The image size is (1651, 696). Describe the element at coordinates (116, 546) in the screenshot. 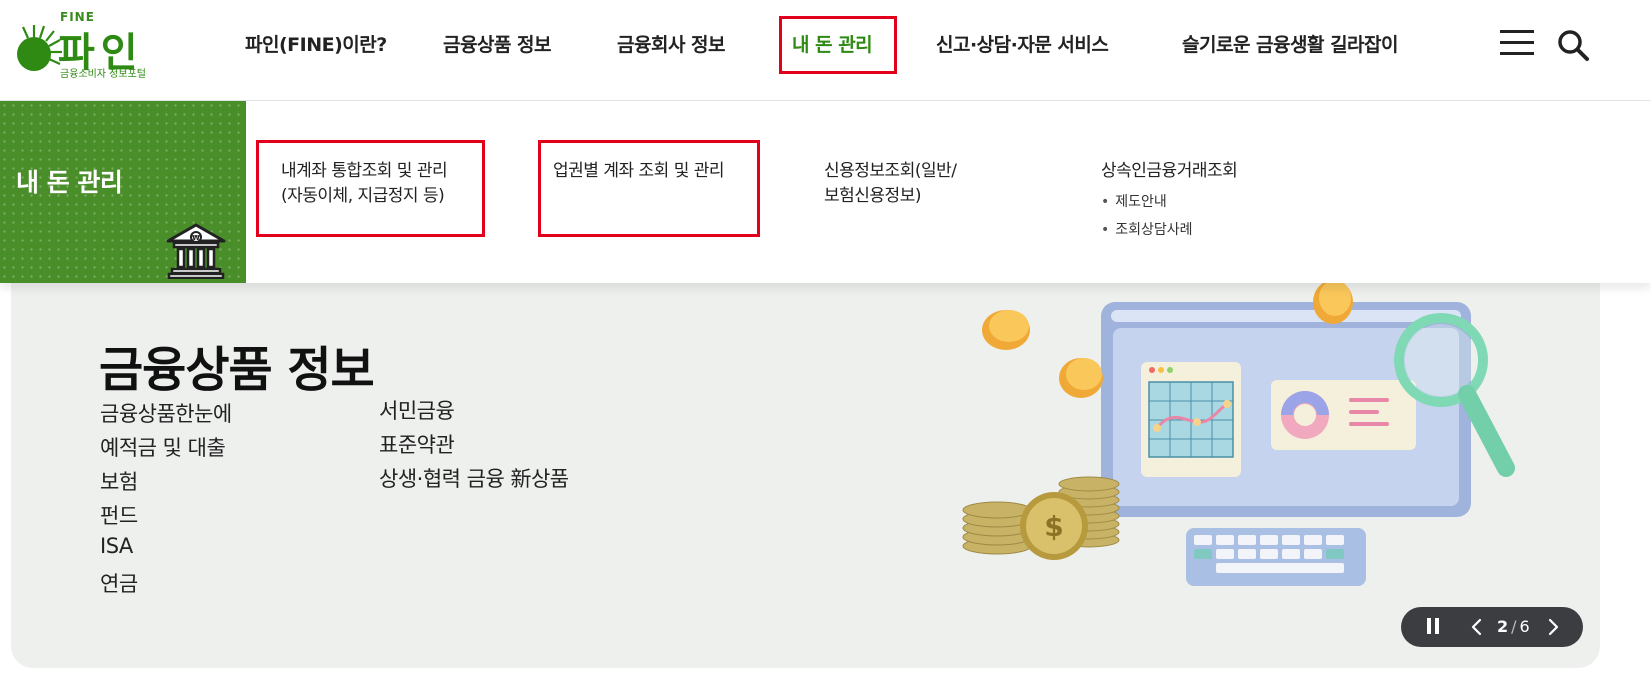

I see `hero-link-isa: ISA` at that location.